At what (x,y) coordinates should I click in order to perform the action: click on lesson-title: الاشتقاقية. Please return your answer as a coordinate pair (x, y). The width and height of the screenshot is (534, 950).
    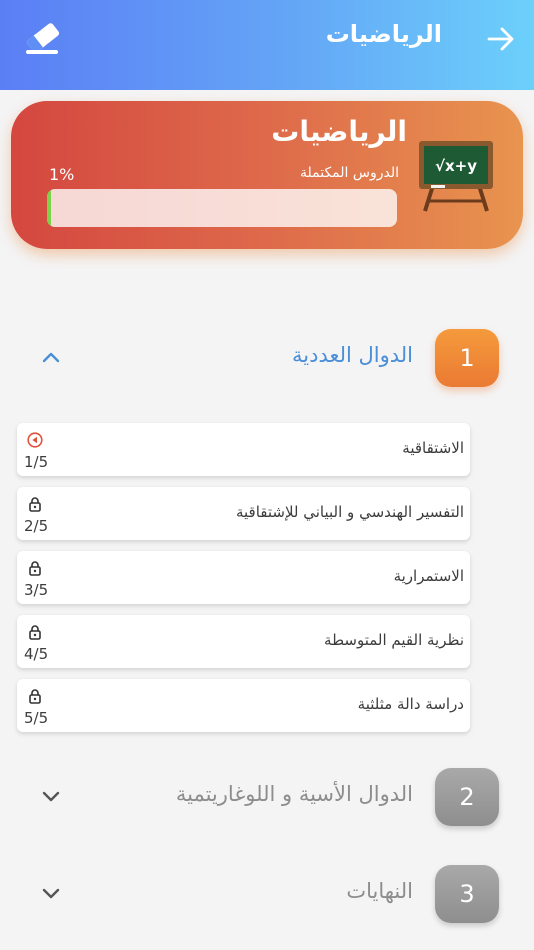
    Looking at the image, I should click on (433, 448).